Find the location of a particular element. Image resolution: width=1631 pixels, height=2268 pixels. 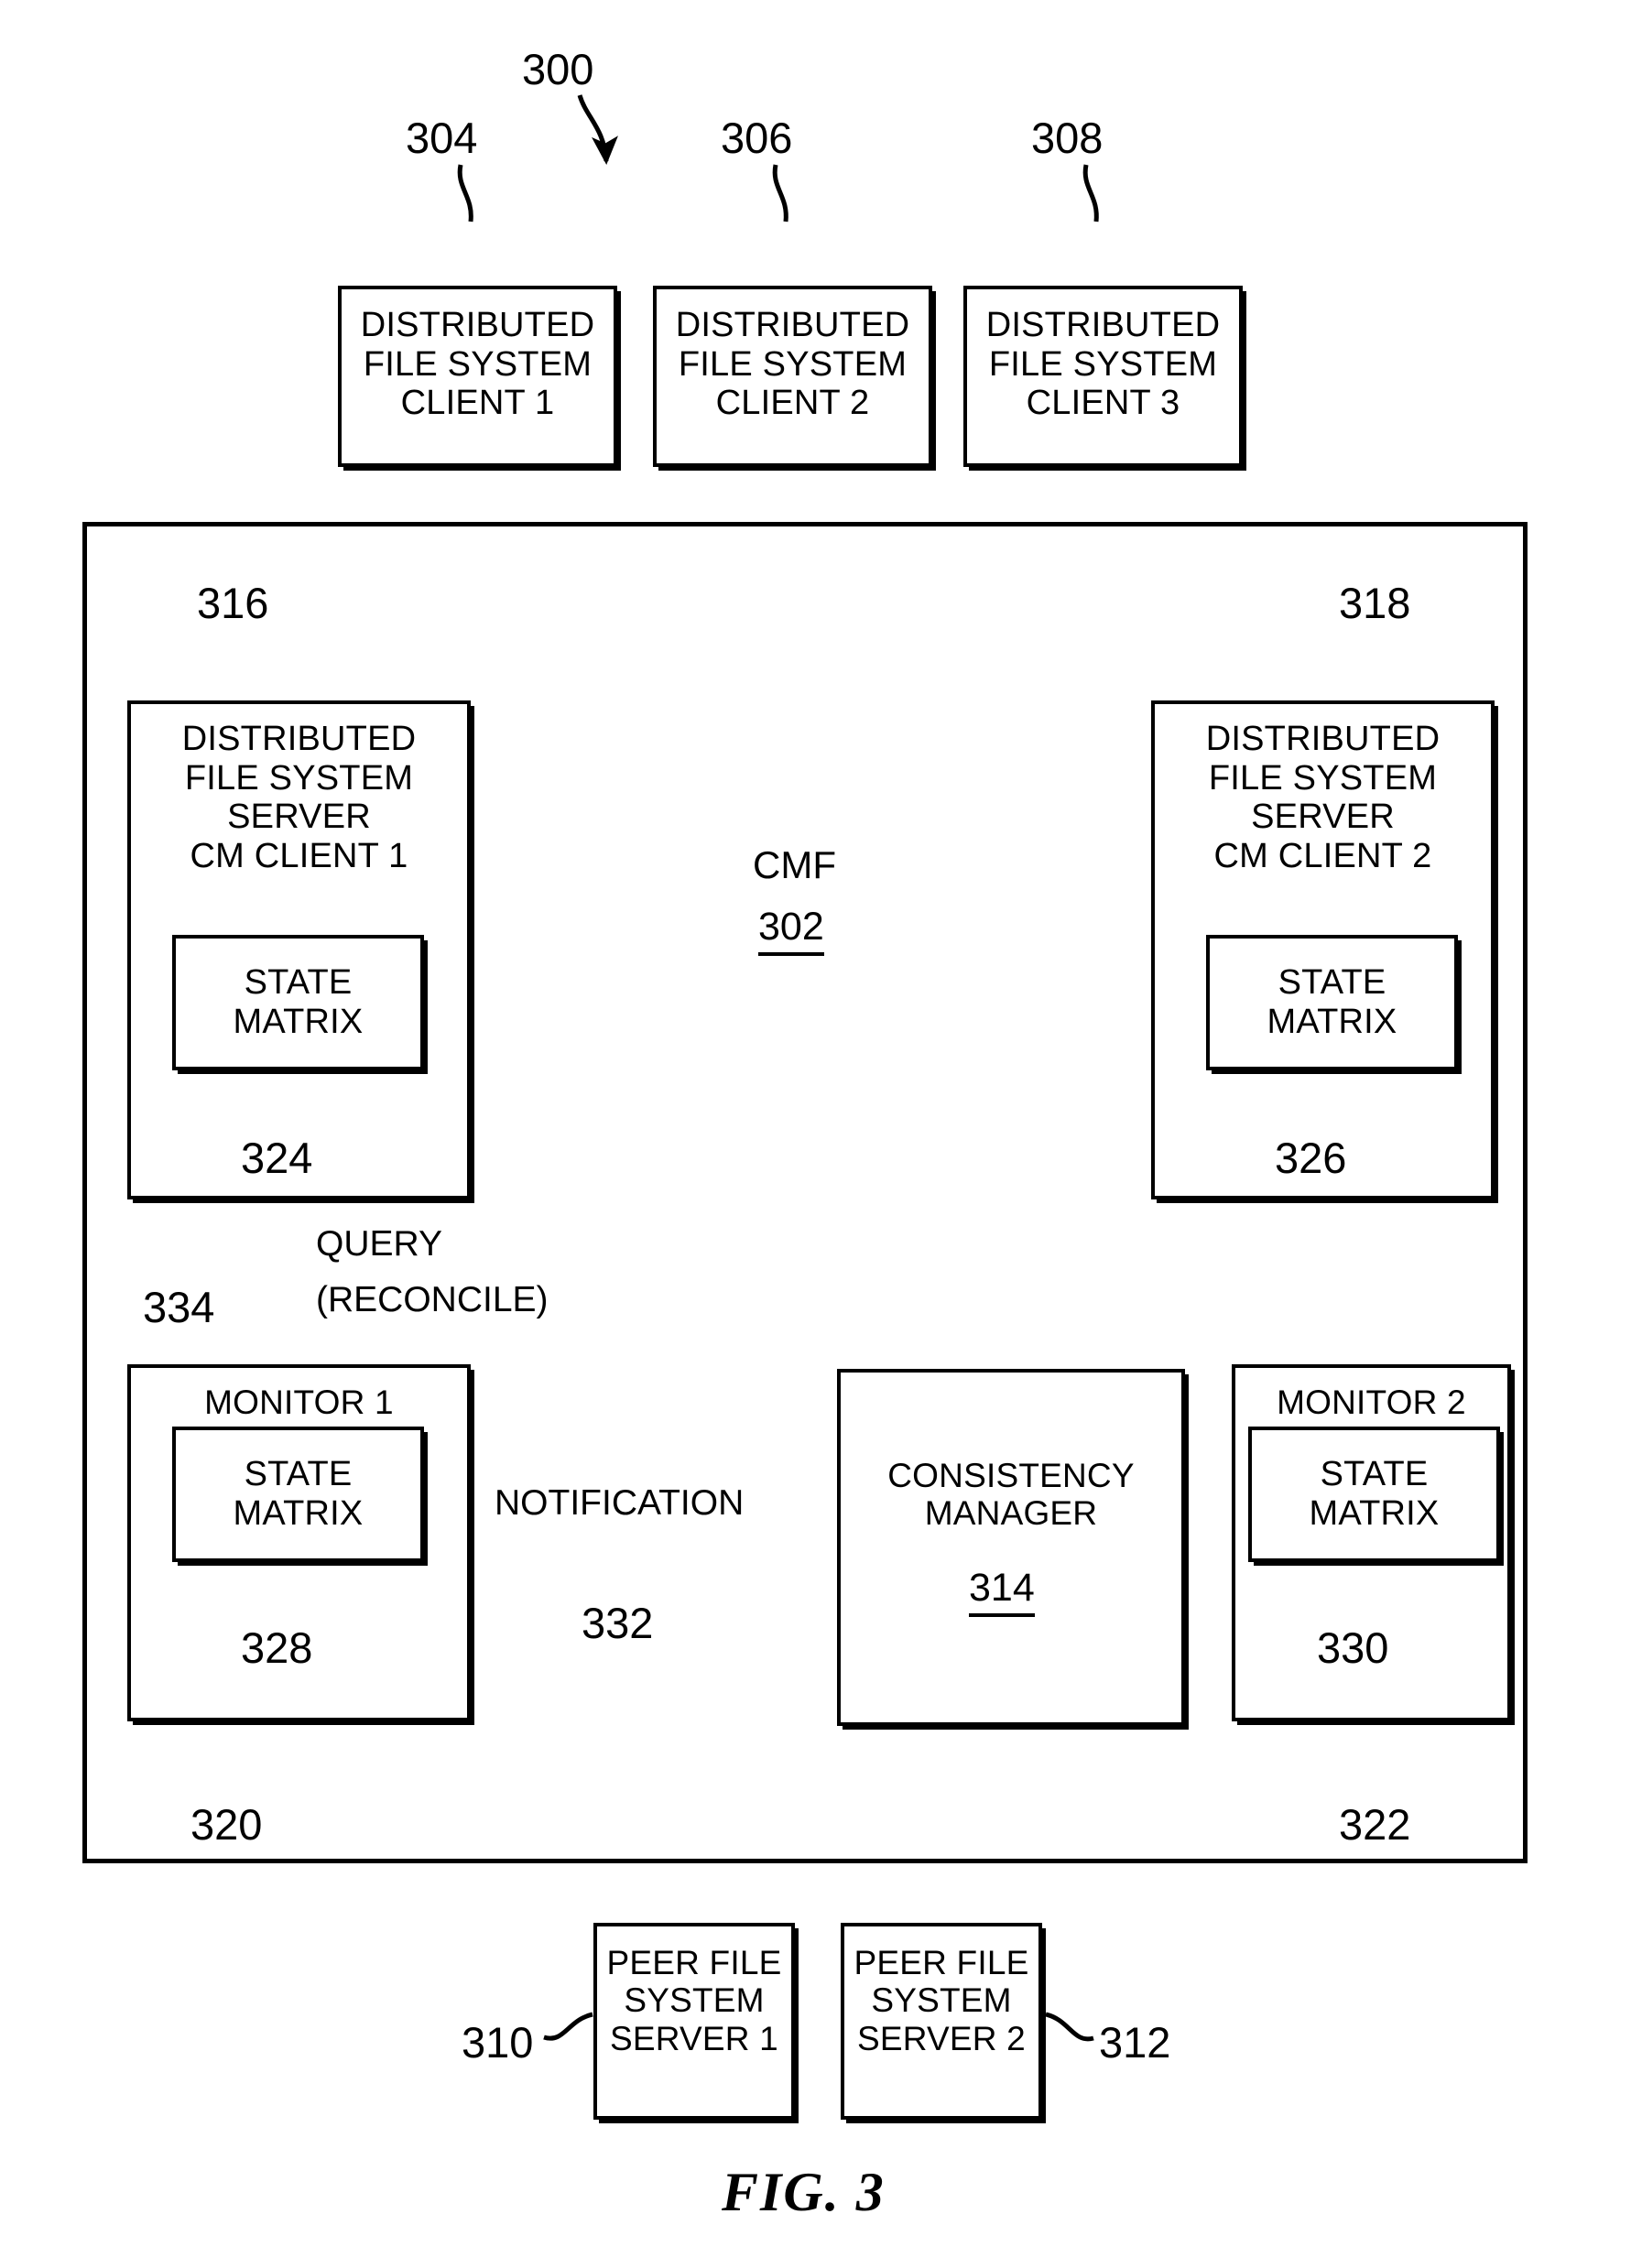

ref-304: 304 is located at coordinates (442, 138).